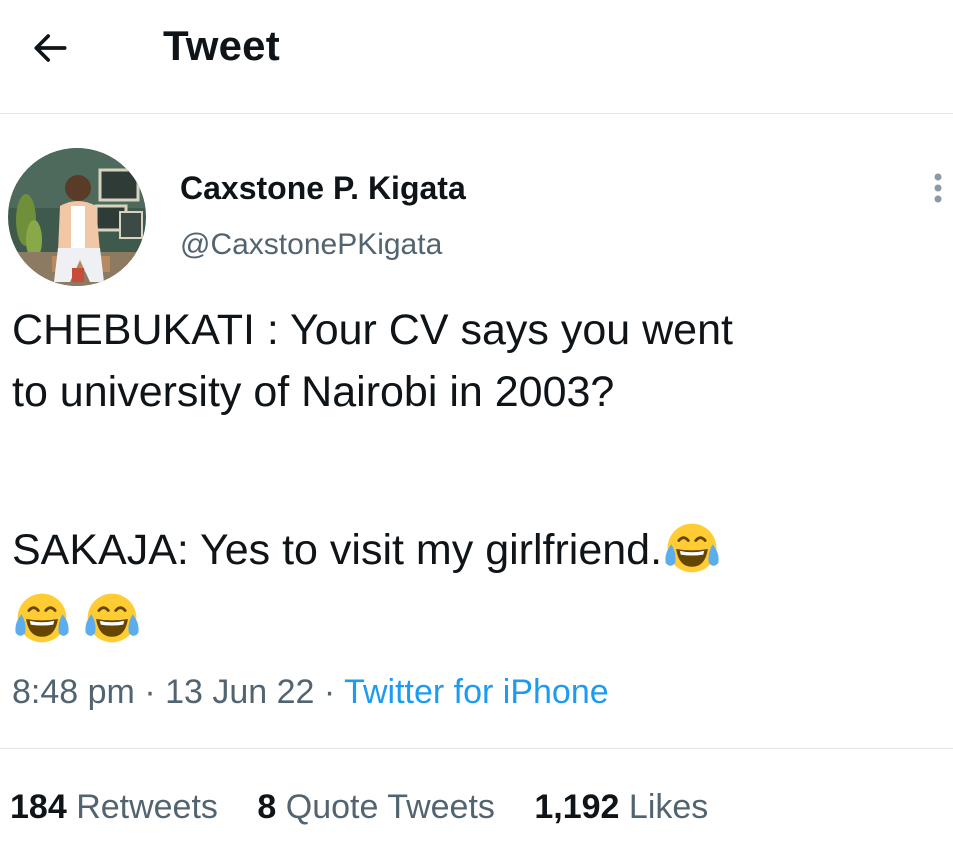 This screenshot has width=953, height=846. What do you see at coordinates (239, 692) in the screenshot?
I see `tweet-date: 13 Jun 22` at bounding box center [239, 692].